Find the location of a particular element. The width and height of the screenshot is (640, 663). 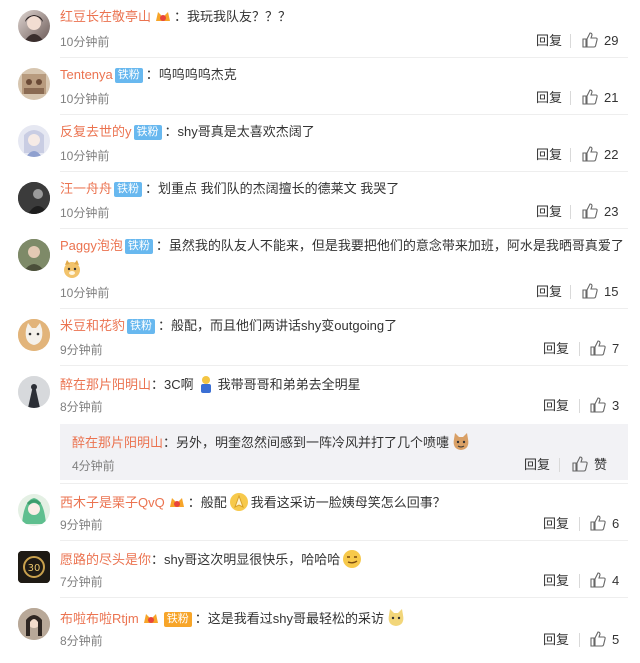

like-count: 21 is located at coordinates (611, 97).